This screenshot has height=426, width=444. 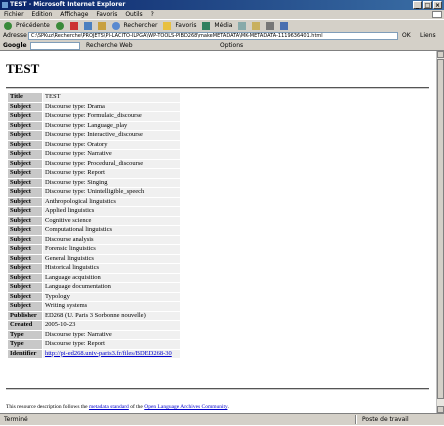 I want to click on scroll-thumb, so click(x=440, y=229).